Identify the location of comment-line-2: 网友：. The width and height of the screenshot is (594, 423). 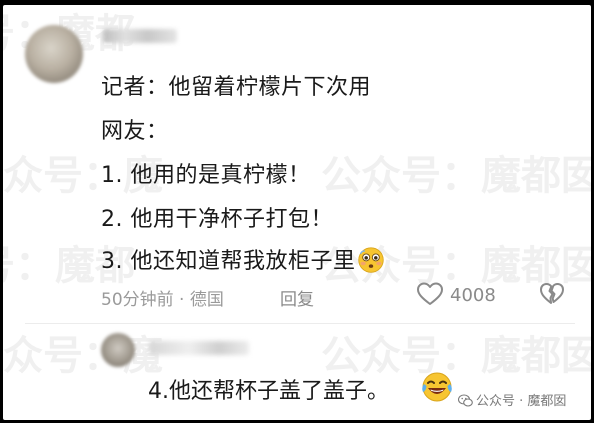
(135, 131).